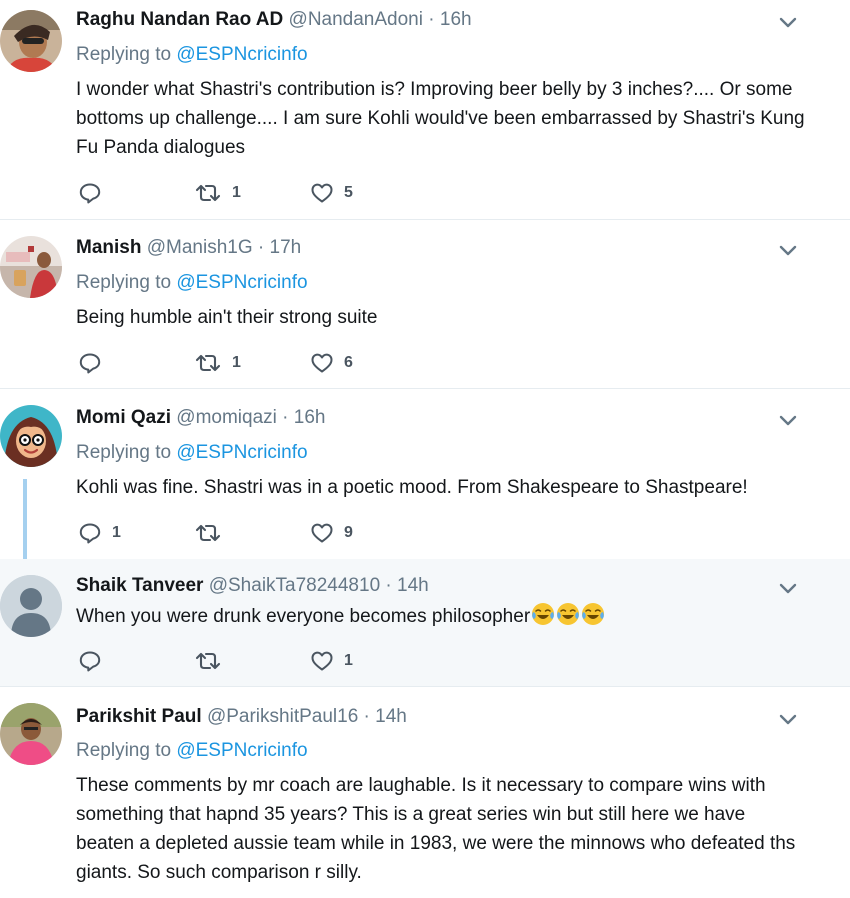 Image resolution: width=850 pixels, height=898 pixels. Describe the element at coordinates (139, 716) in the screenshot. I see `display-name: Parikshit Paul` at that location.